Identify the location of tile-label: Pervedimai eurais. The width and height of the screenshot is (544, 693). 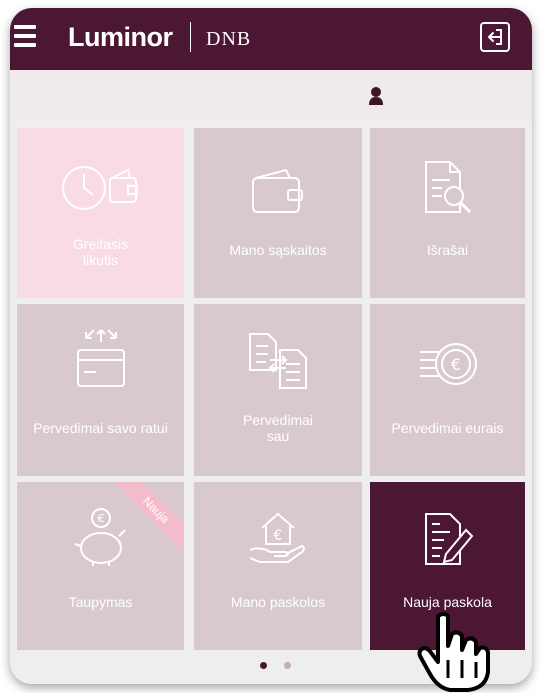
(447, 428).